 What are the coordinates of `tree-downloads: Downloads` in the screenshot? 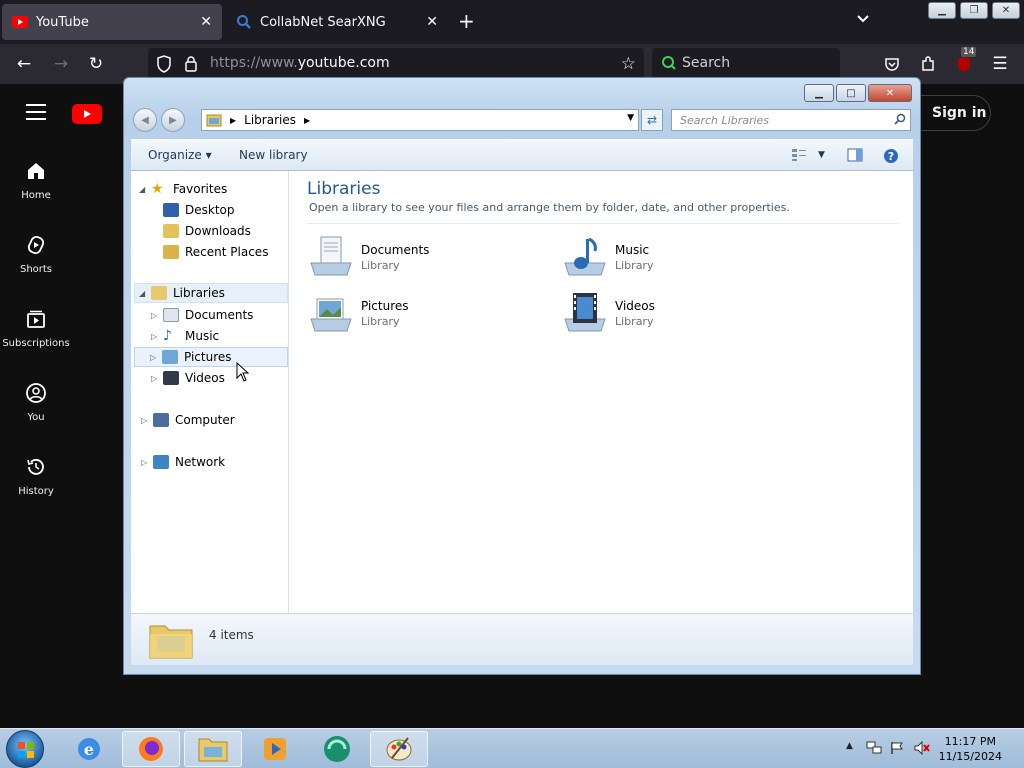 It's located at (201, 231).